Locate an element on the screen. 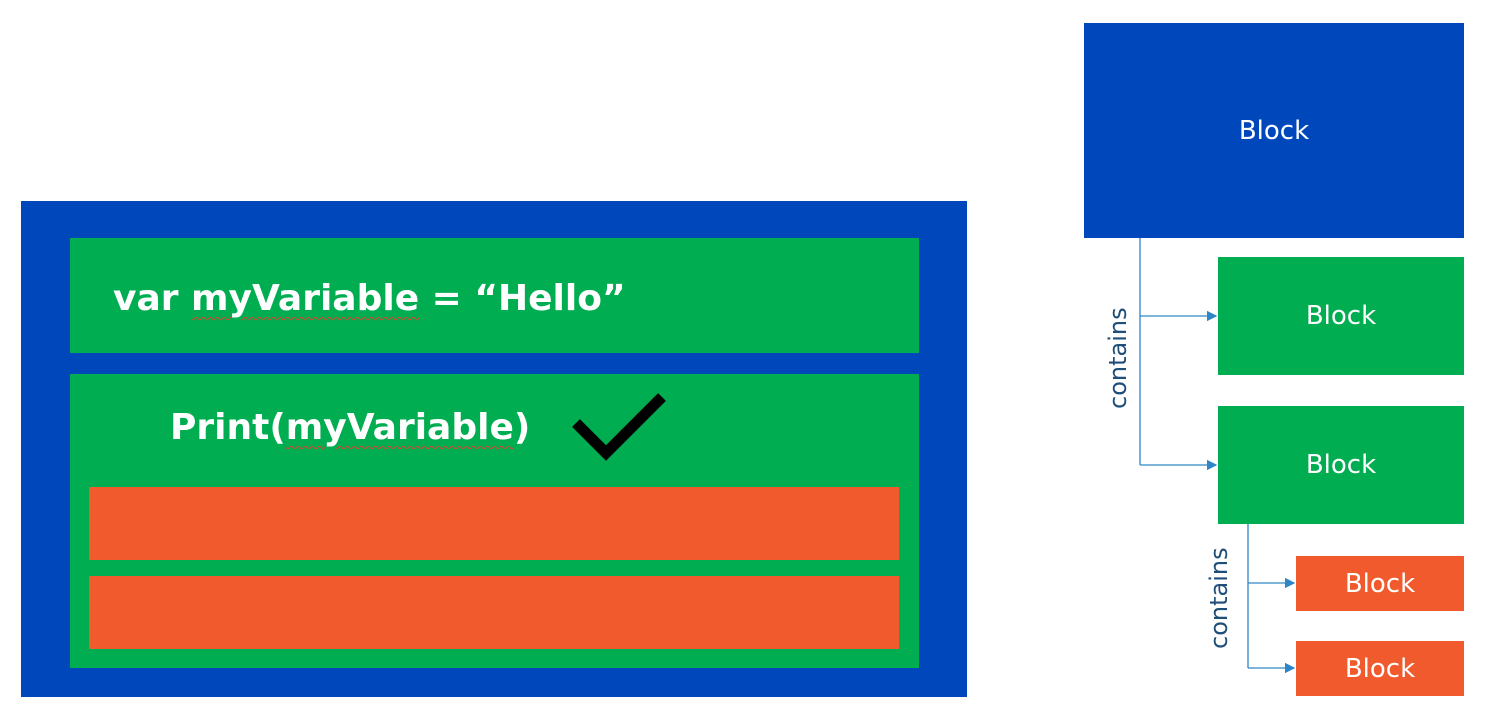 The image size is (1485, 719). tree-node-child-2: Block is located at coordinates (1341, 465).